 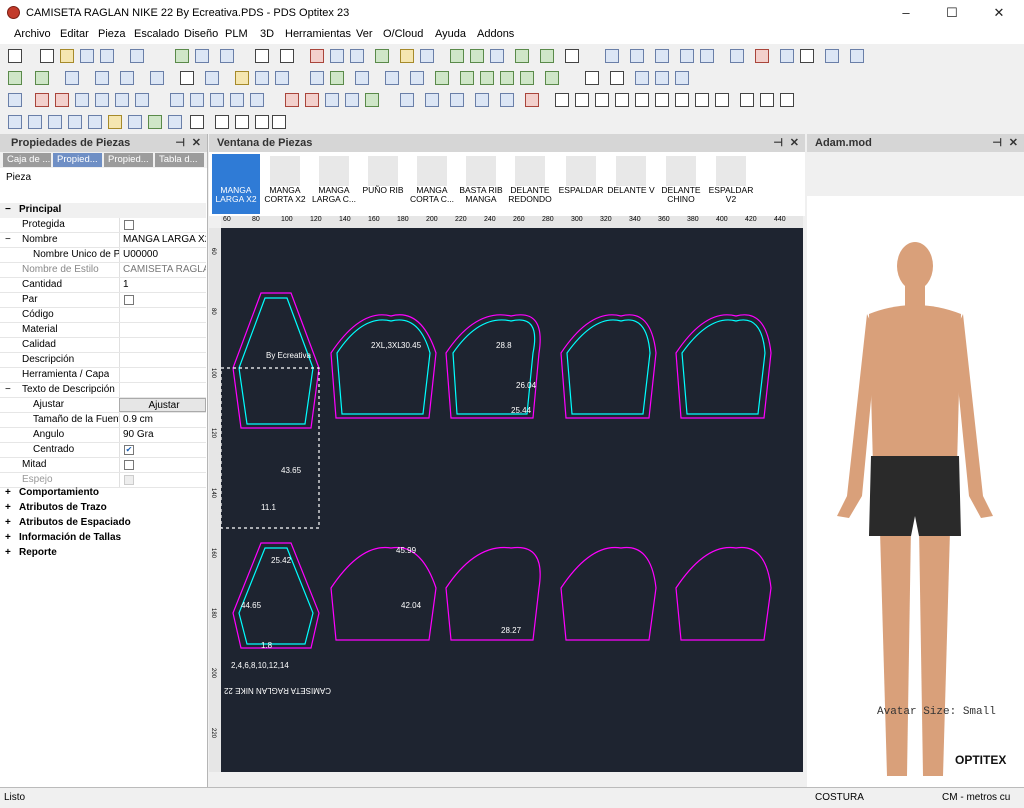 What do you see at coordinates (417, 78) in the screenshot?
I see `box-icon` at bounding box center [417, 78].